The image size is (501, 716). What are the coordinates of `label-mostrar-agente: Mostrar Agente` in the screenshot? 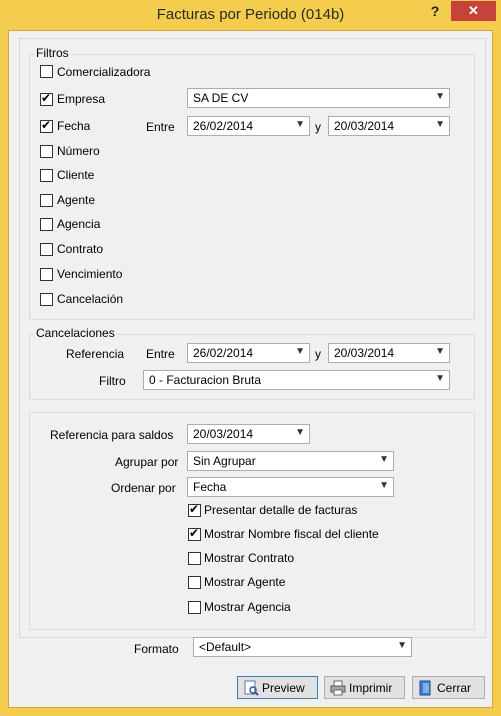 It's located at (245, 582).